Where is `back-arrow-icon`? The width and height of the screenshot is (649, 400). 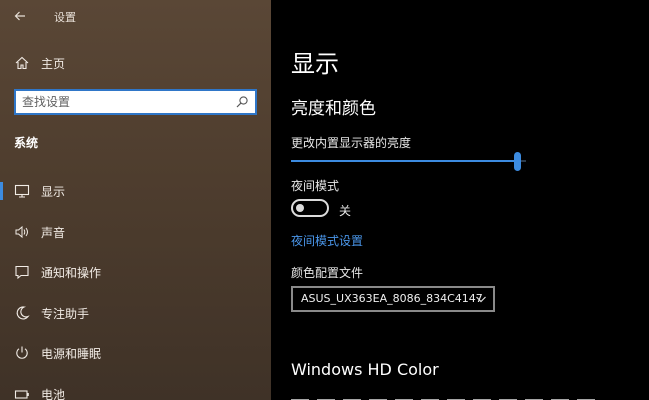 back-arrow-icon is located at coordinates (19, 16).